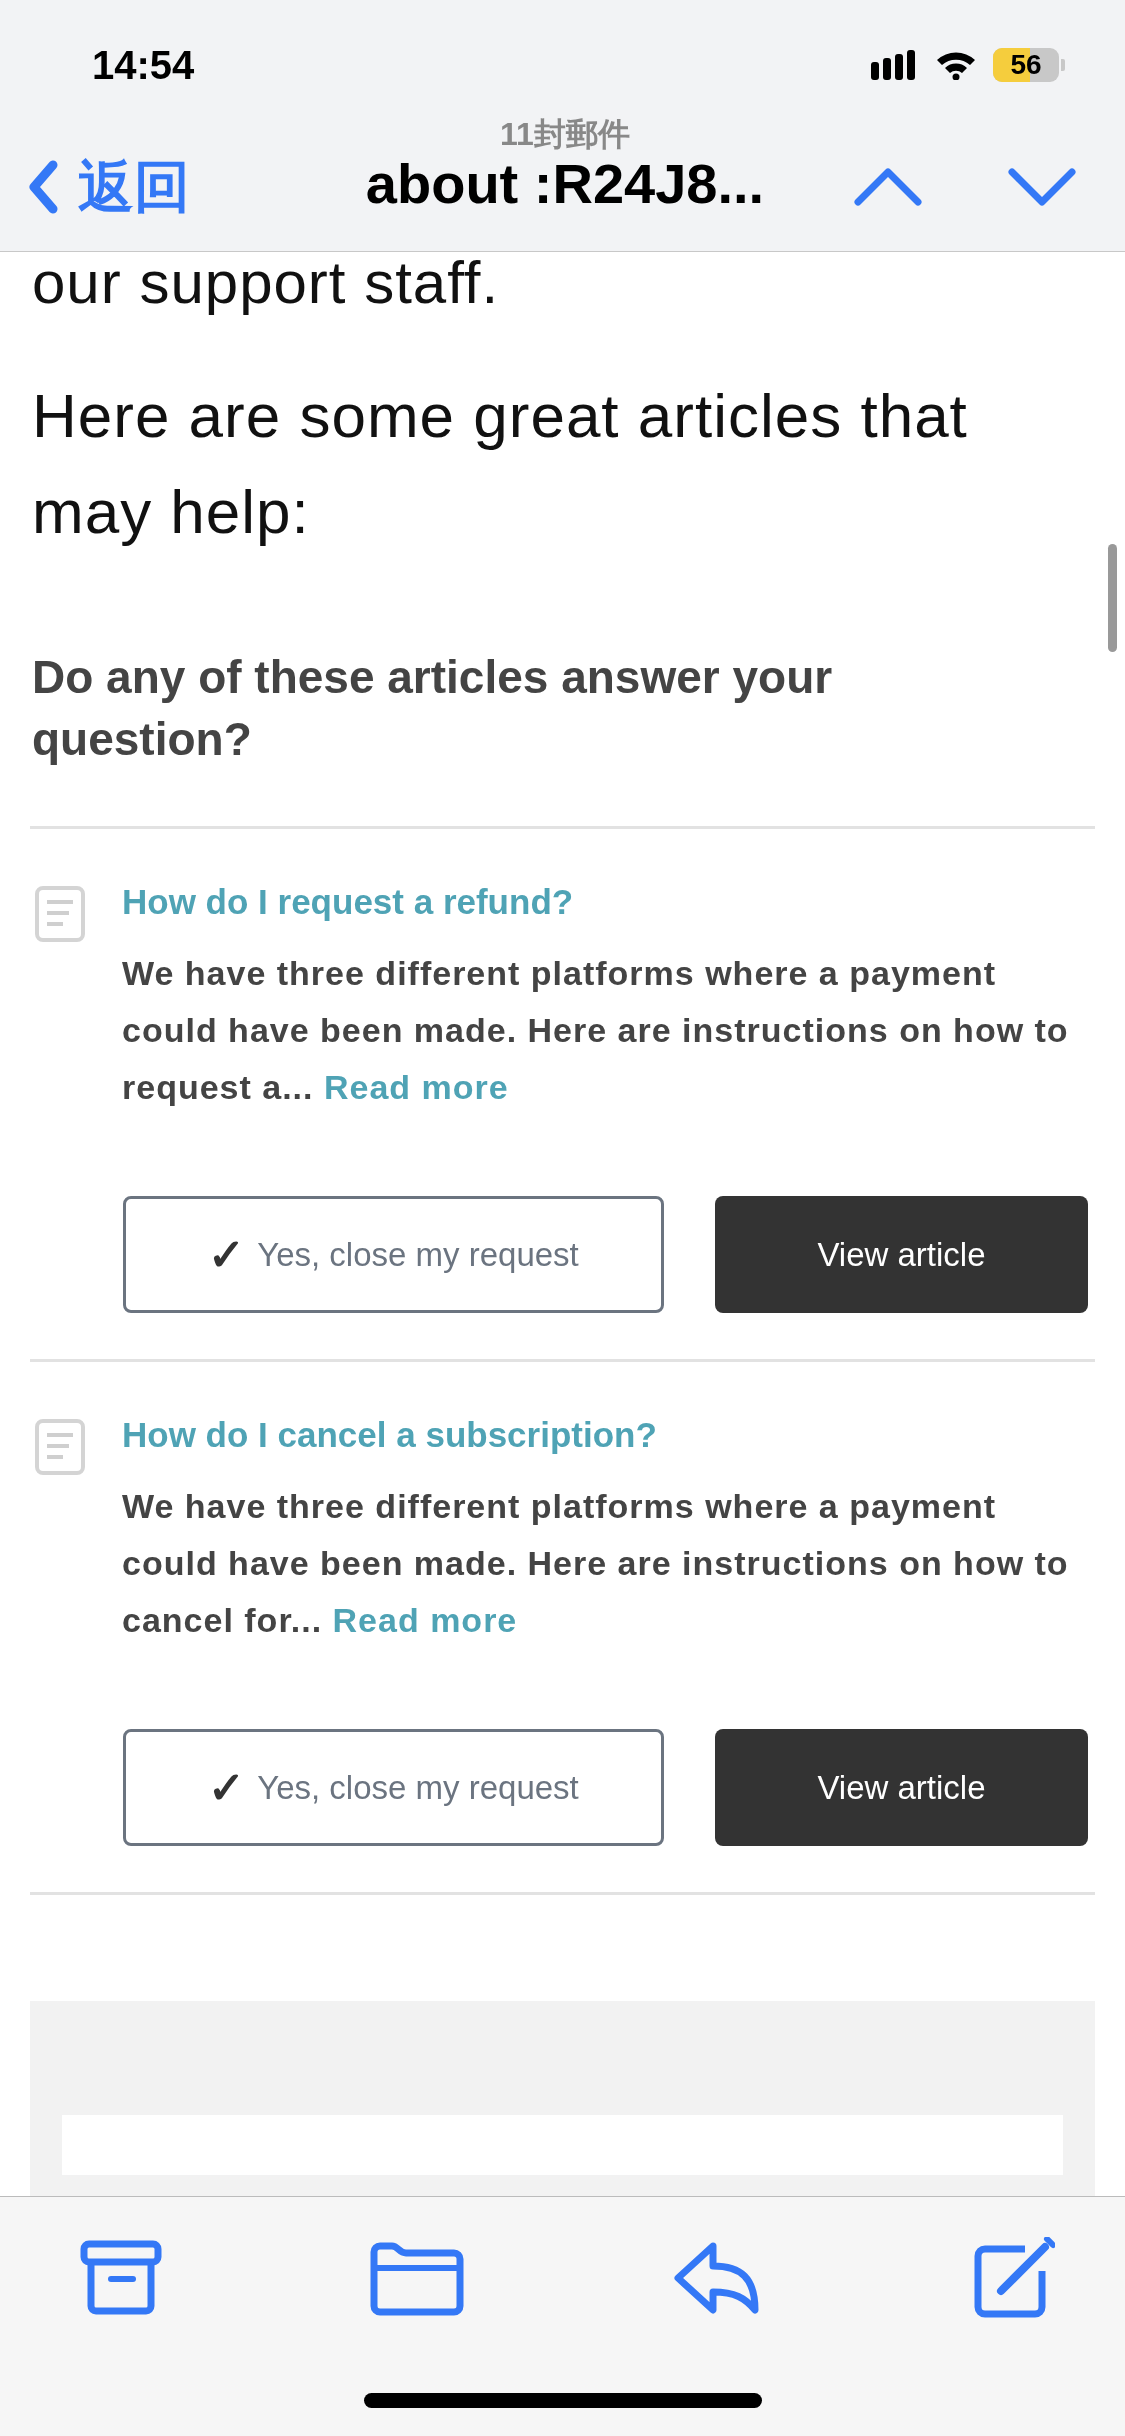 The image size is (1125, 2436). What do you see at coordinates (608, 902) in the screenshot?
I see `article-title-link: How do I request a refund?` at bounding box center [608, 902].